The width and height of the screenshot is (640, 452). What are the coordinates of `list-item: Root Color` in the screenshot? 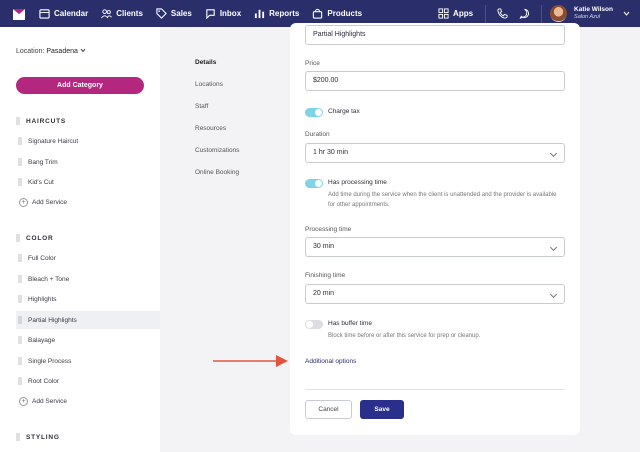 It's located at (88, 381).